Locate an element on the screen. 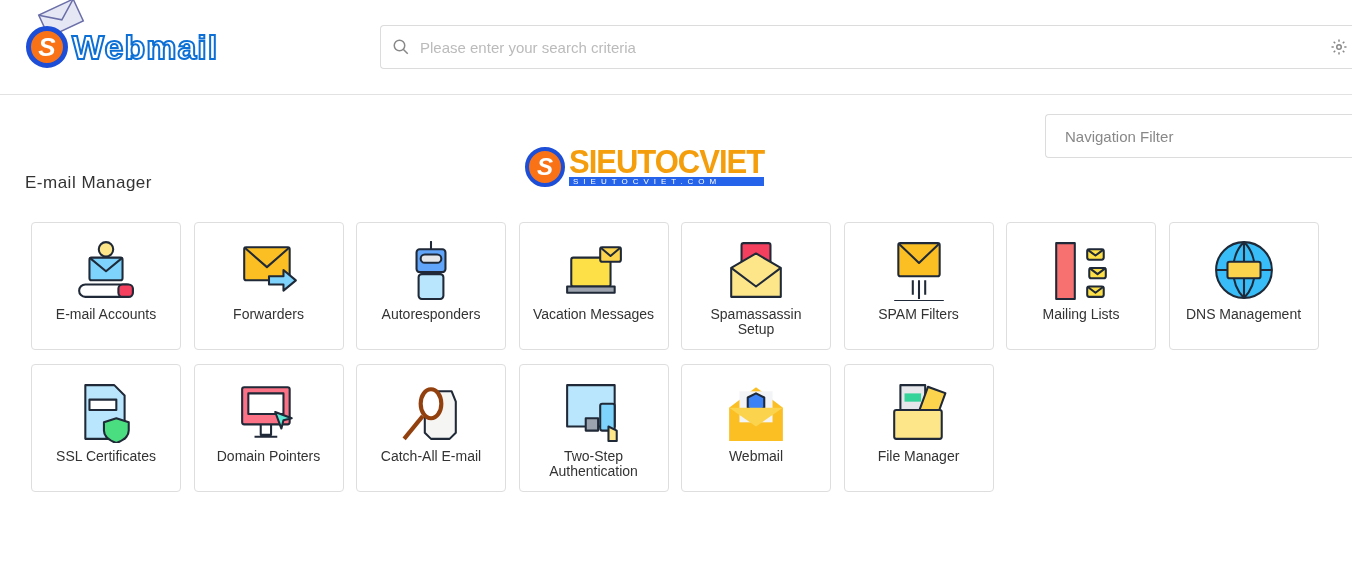  navigation-filter-field: Navigation Filter is located at coordinates (1198, 136).